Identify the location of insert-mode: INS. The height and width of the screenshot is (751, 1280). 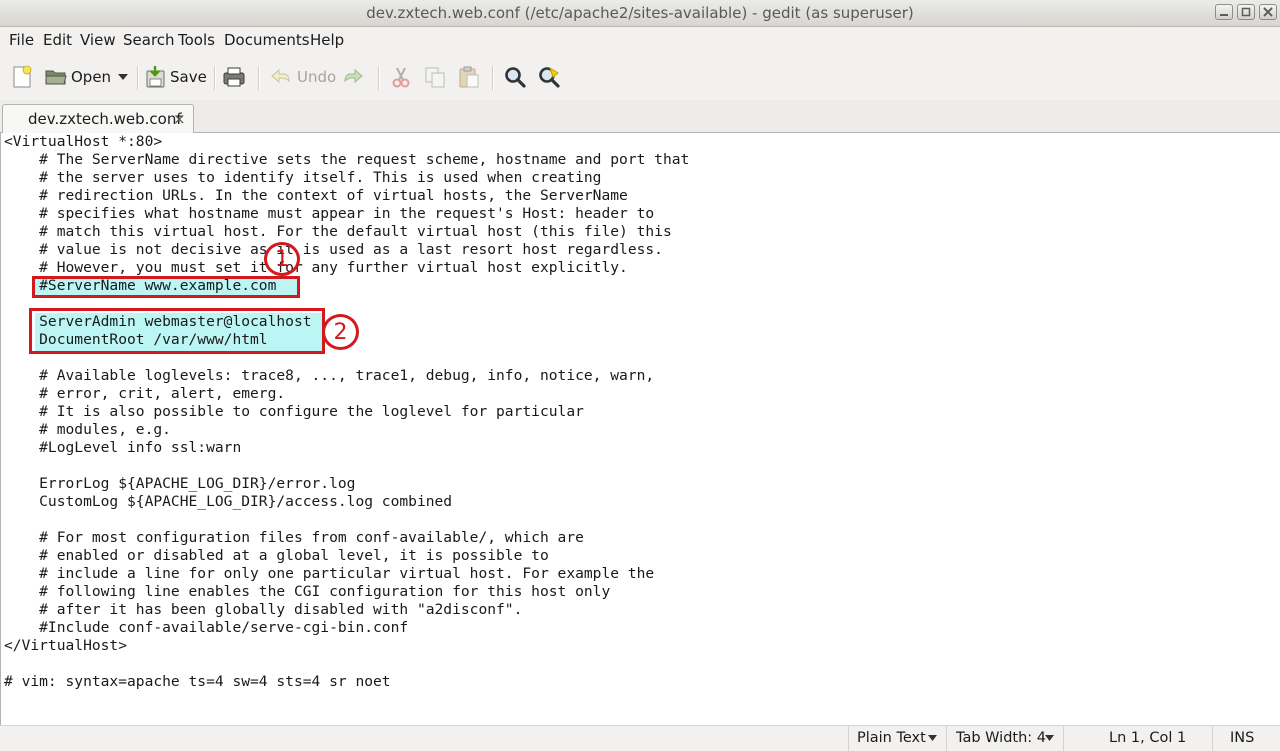
(1242, 738).